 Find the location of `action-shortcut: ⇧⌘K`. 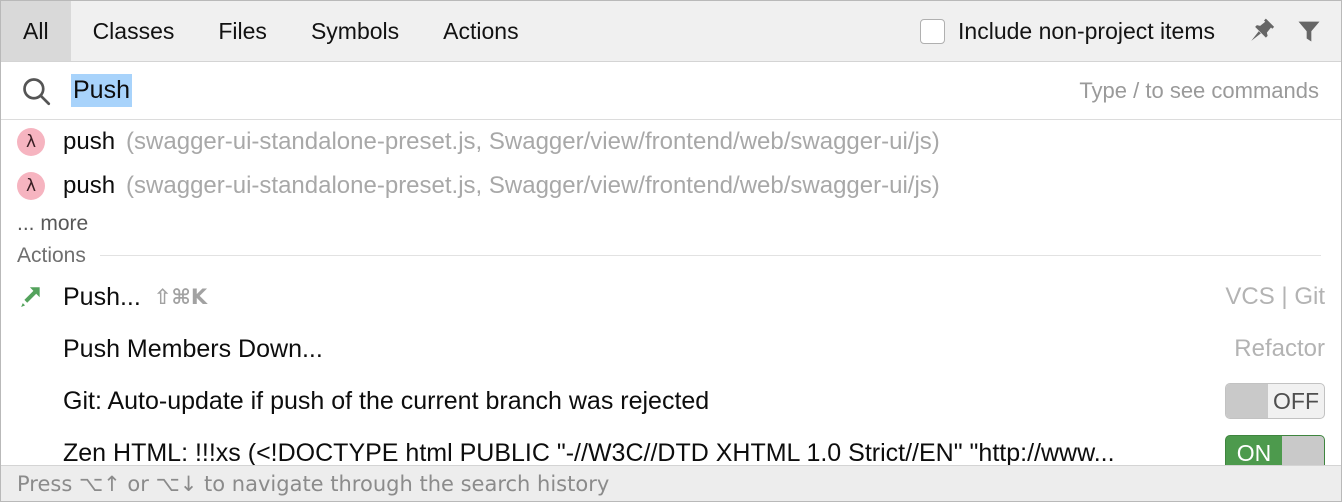

action-shortcut: ⇧⌘K is located at coordinates (180, 297).